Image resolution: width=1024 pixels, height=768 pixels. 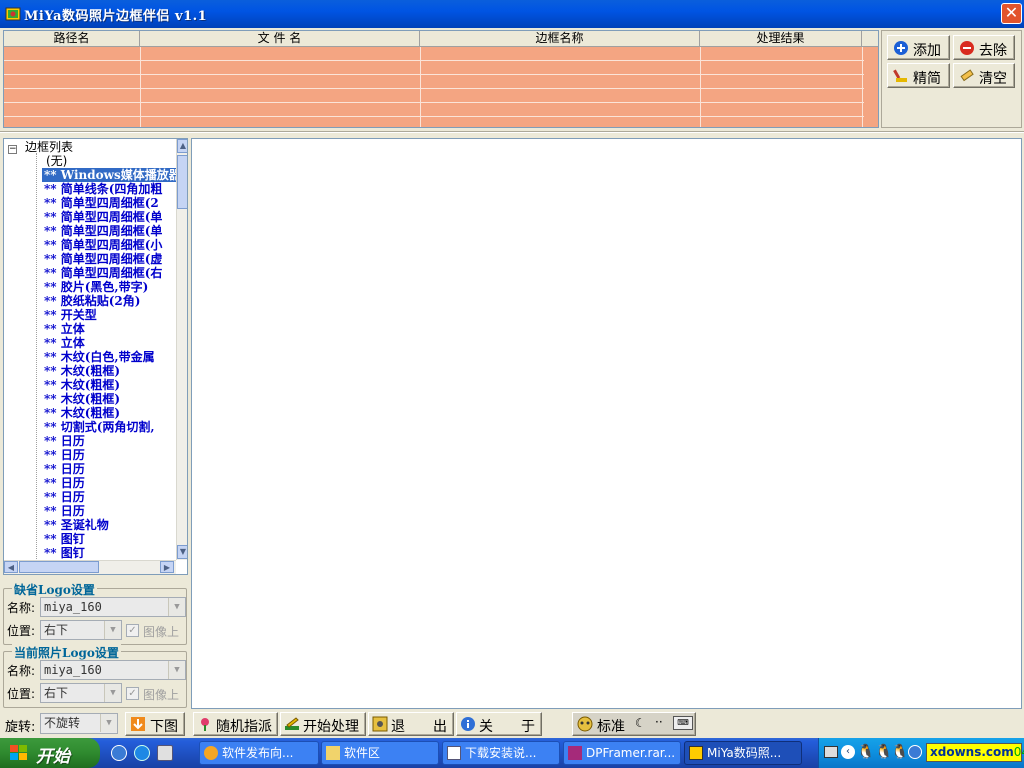 What do you see at coordinates (21, 671) in the screenshot?
I see `name-label: 名称:` at bounding box center [21, 671].